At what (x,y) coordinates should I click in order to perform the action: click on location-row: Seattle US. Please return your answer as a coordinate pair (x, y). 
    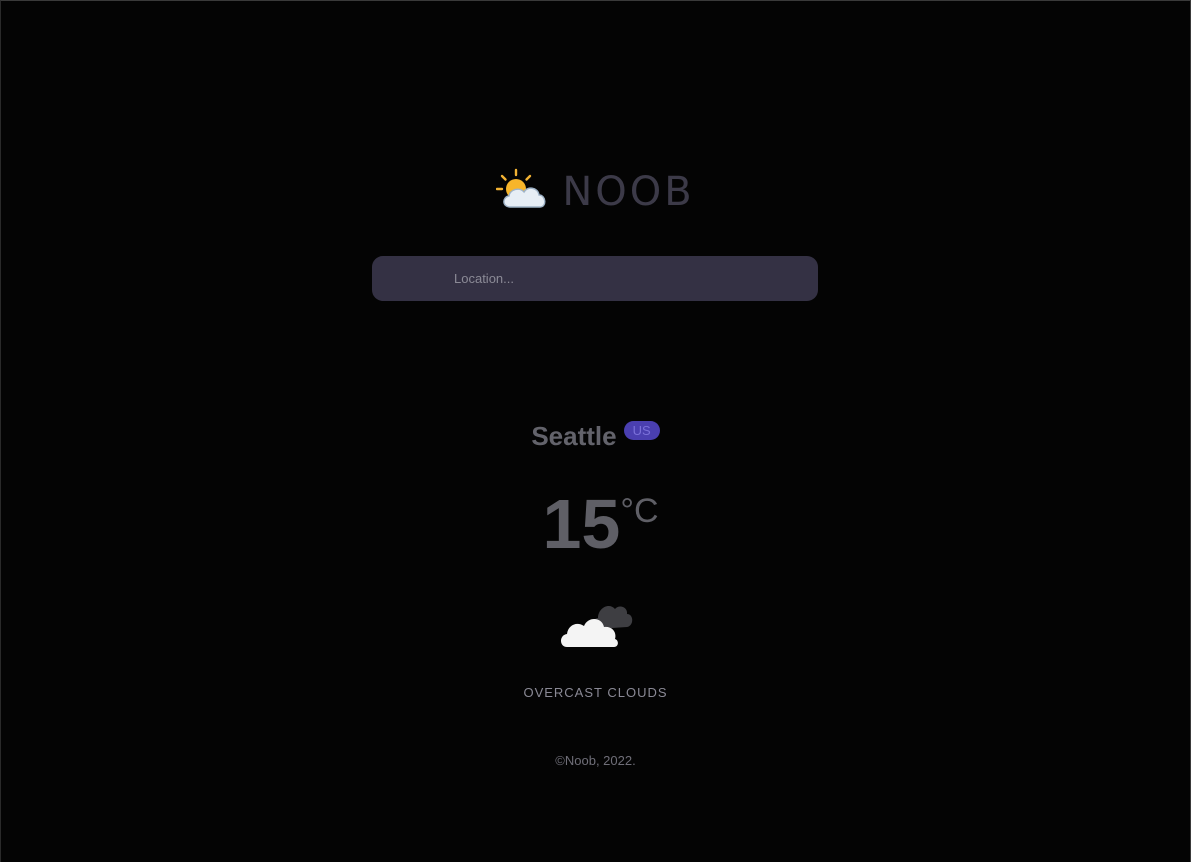
    Looking at the image, I should click on (595, 435).